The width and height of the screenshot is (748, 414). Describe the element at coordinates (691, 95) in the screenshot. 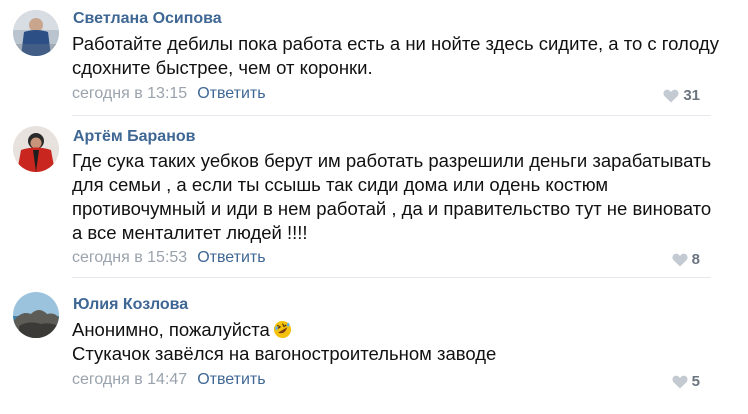

I see `like-count: 31` at that location.